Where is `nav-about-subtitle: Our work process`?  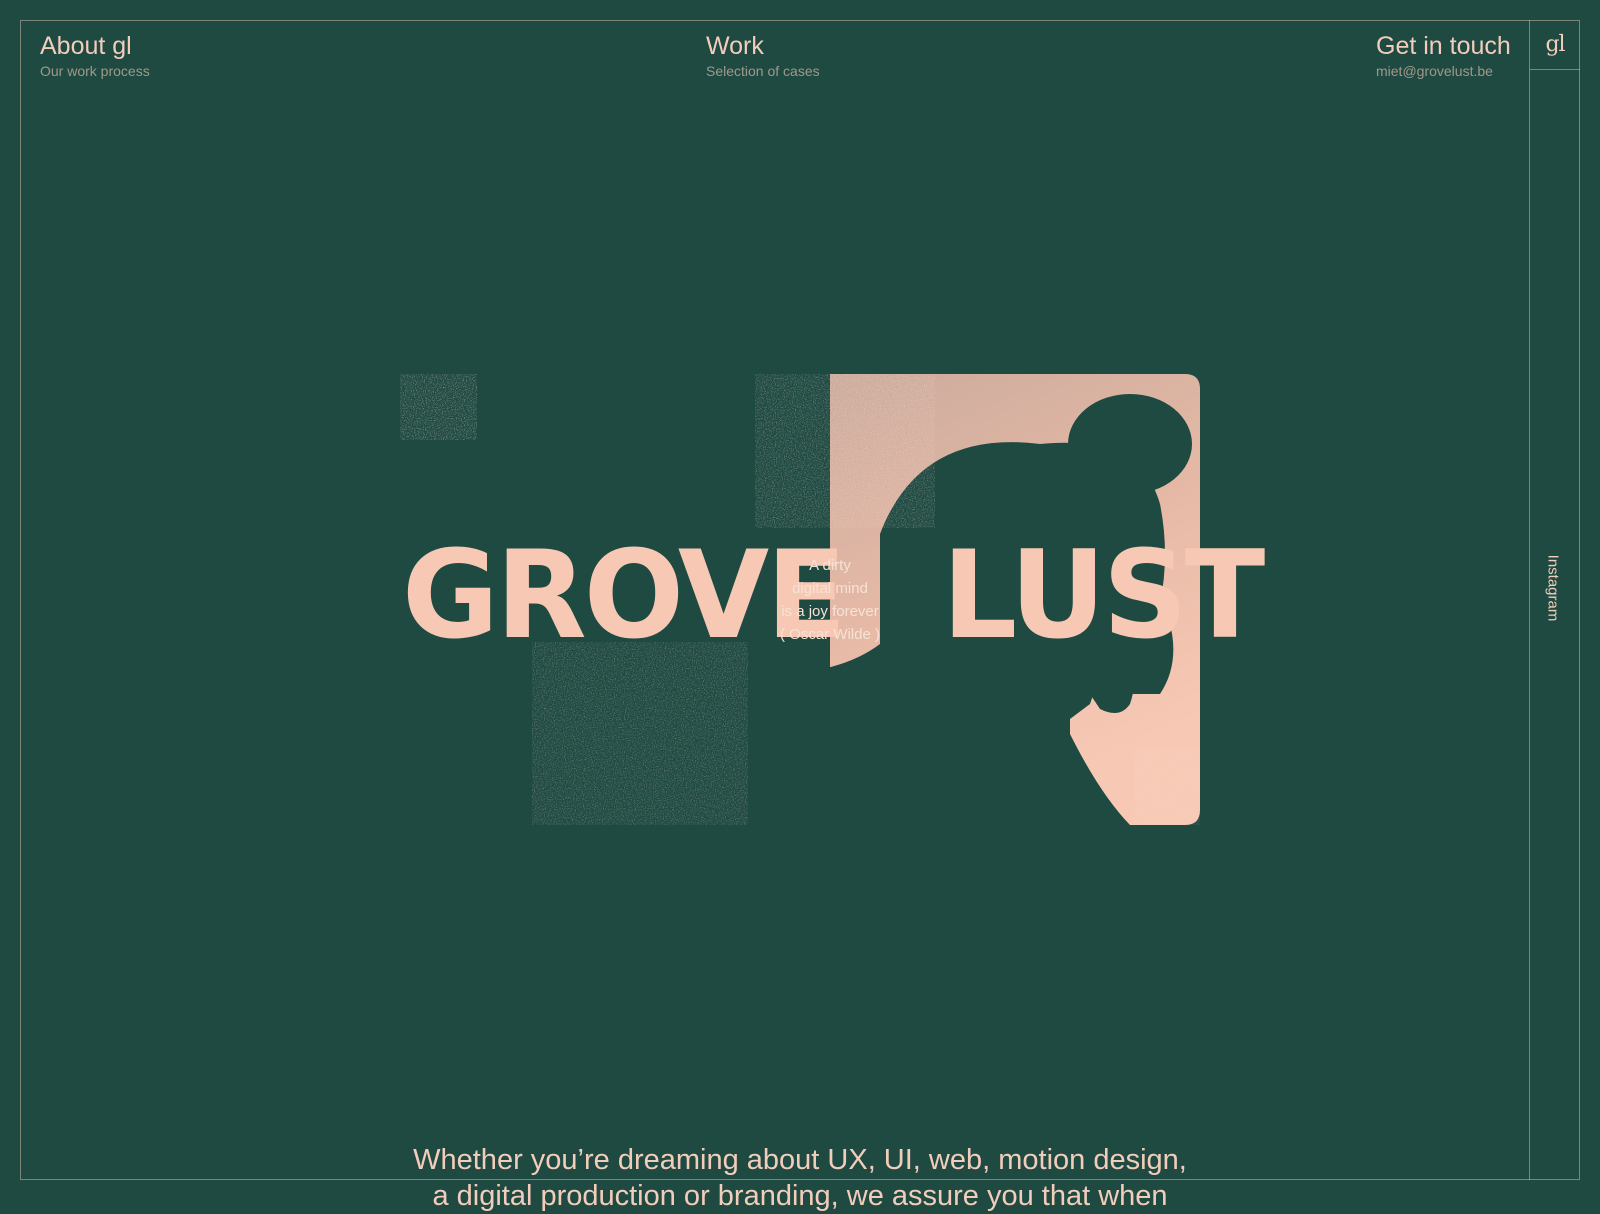
nav-about-subtitle: Our work process is located at coordinates (95, 71).